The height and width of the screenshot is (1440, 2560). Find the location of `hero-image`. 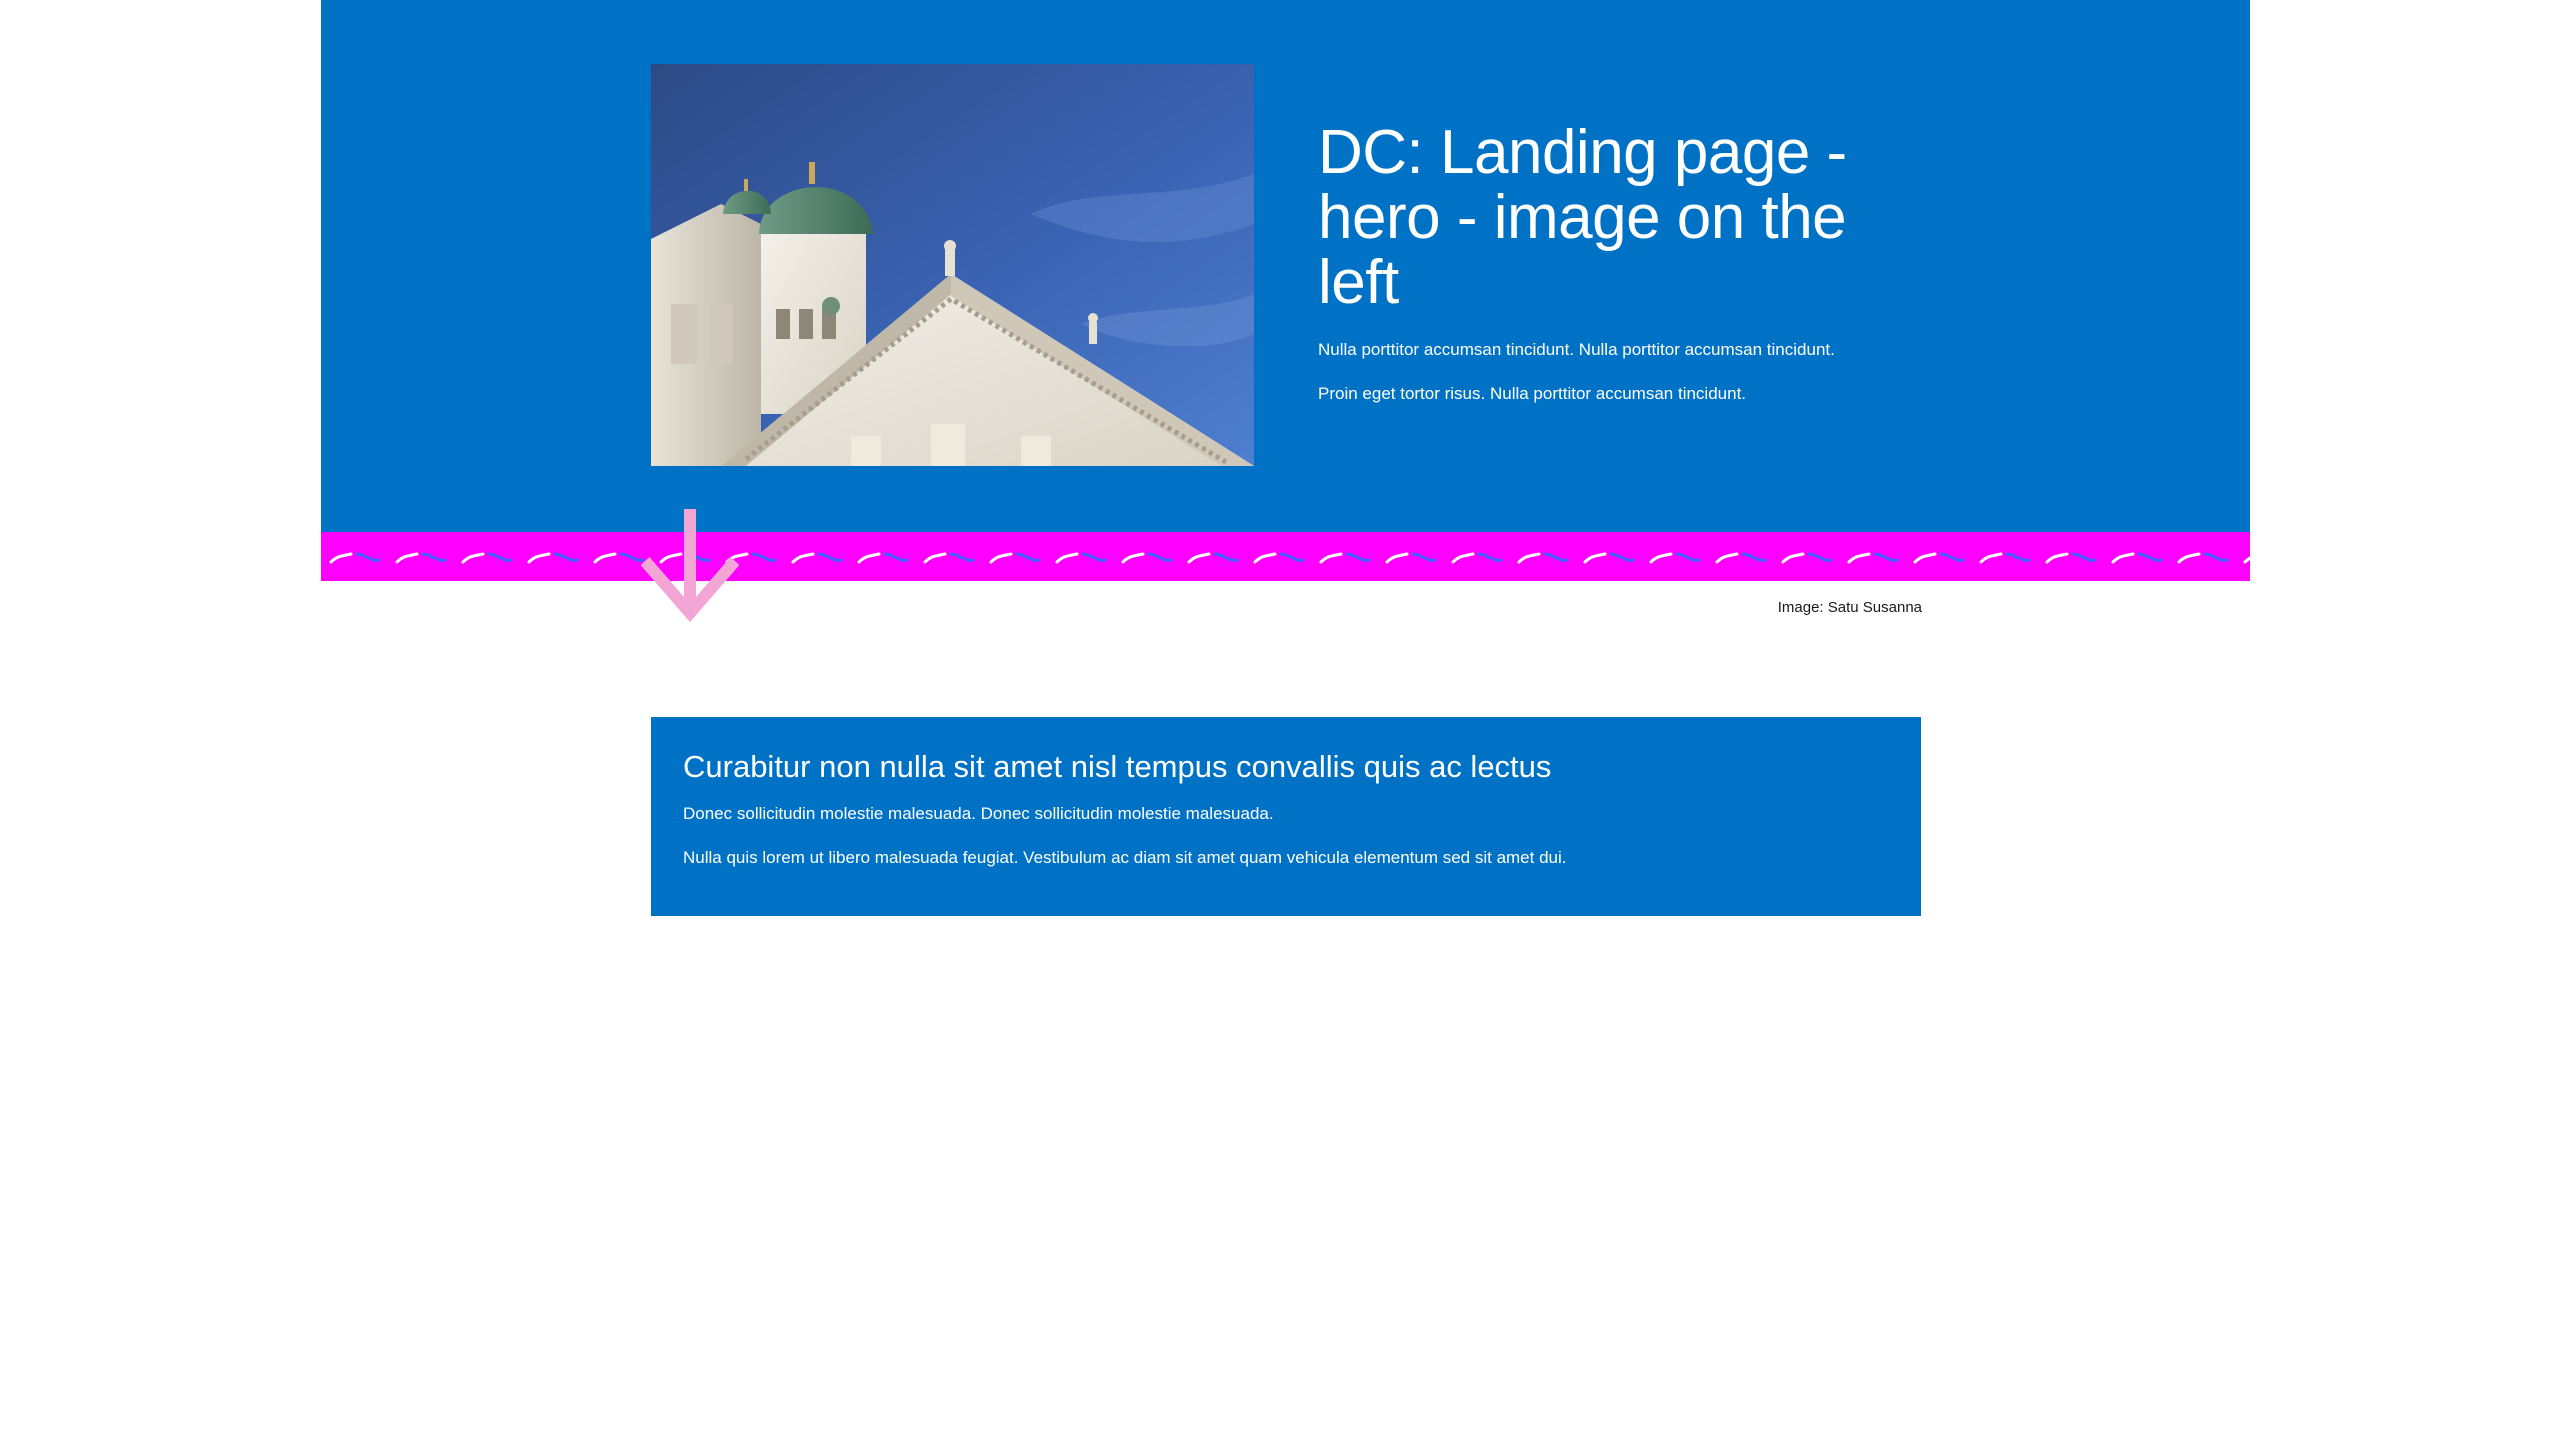

hero-image is located at coordinates (952, 265).